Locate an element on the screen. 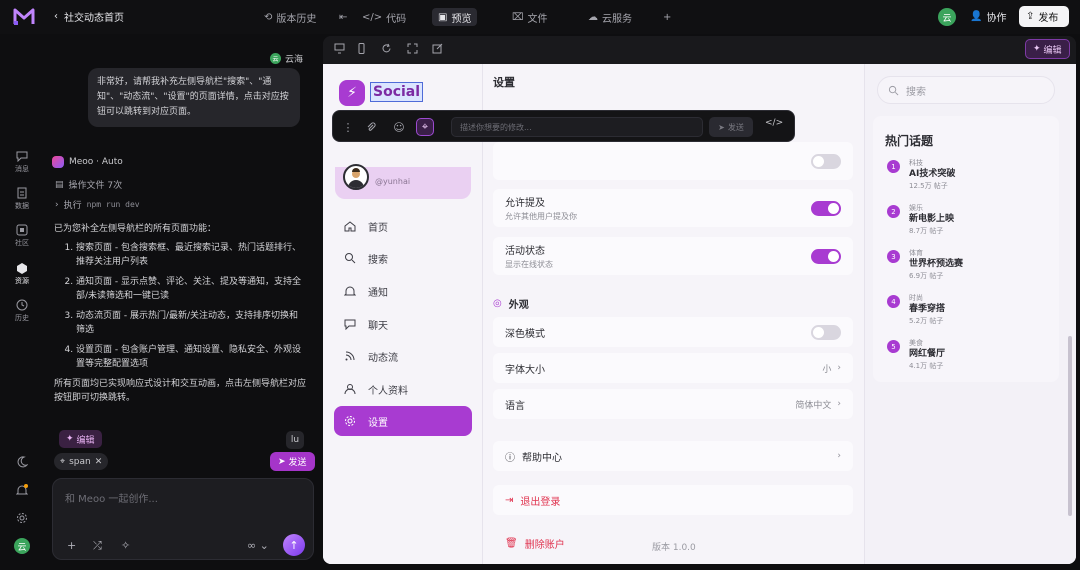 The width and height of the screenshot is (1080, 570). page-title: 设置 is located at coordinates (504, 82).